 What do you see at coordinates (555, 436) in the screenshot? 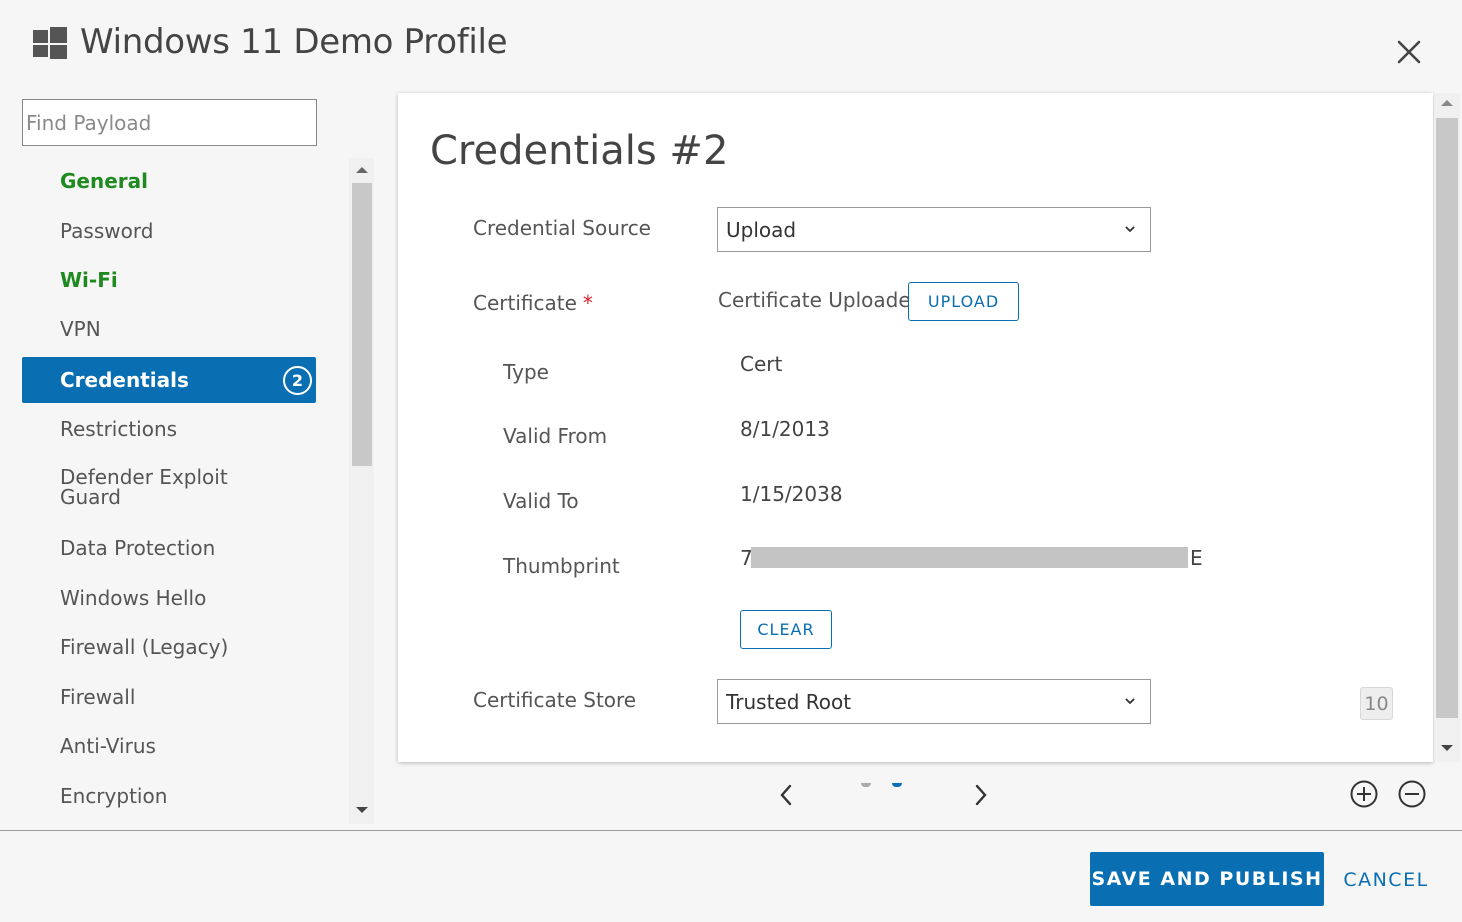
I see `valid-from-label: Valid From` at bounding box center [555, 436].